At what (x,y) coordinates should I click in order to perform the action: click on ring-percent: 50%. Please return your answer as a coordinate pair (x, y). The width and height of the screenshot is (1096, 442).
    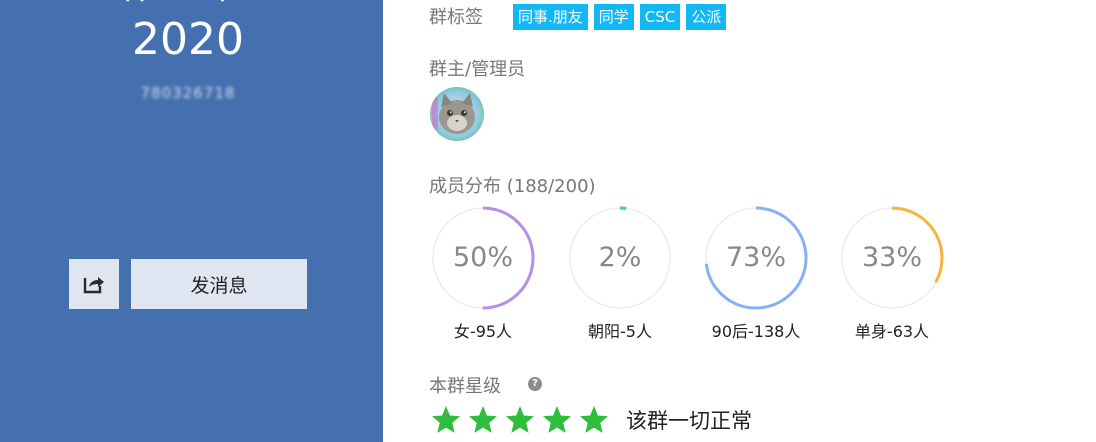
    Looking at the image, I should click on (482, 257).